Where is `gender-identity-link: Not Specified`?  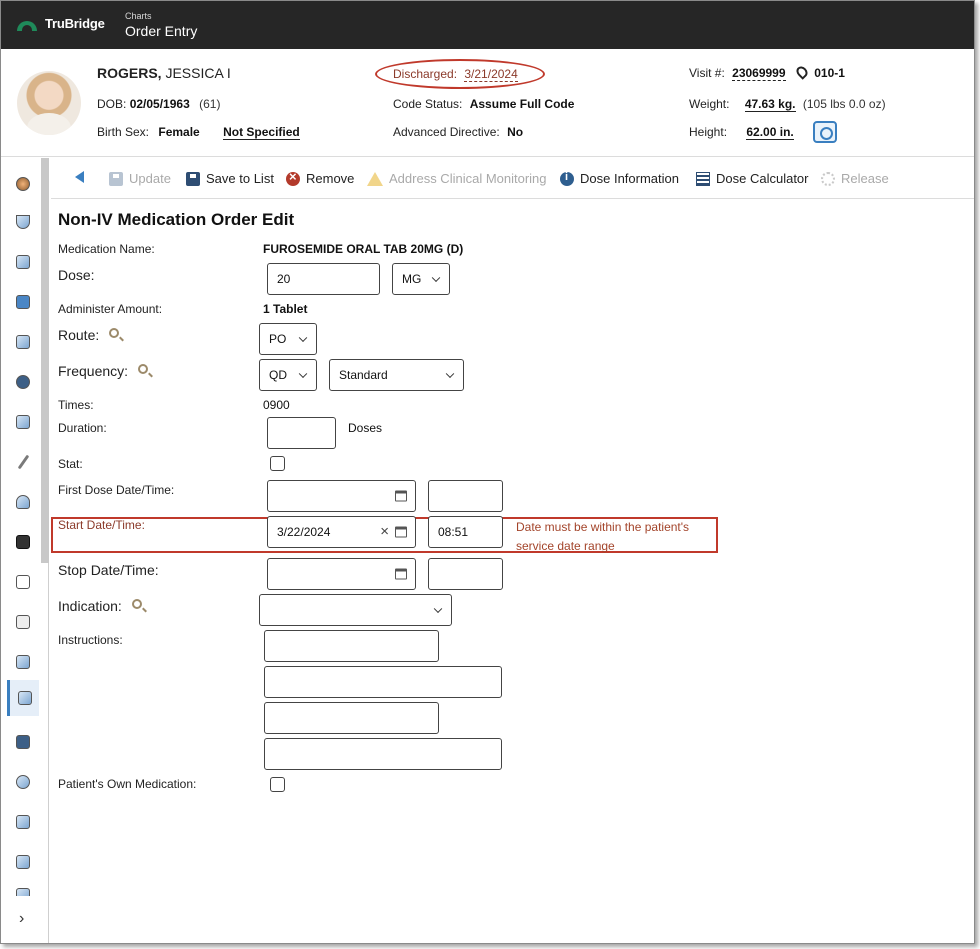
gender-identity-link: Not Specified is located at coordinates (261, 132).